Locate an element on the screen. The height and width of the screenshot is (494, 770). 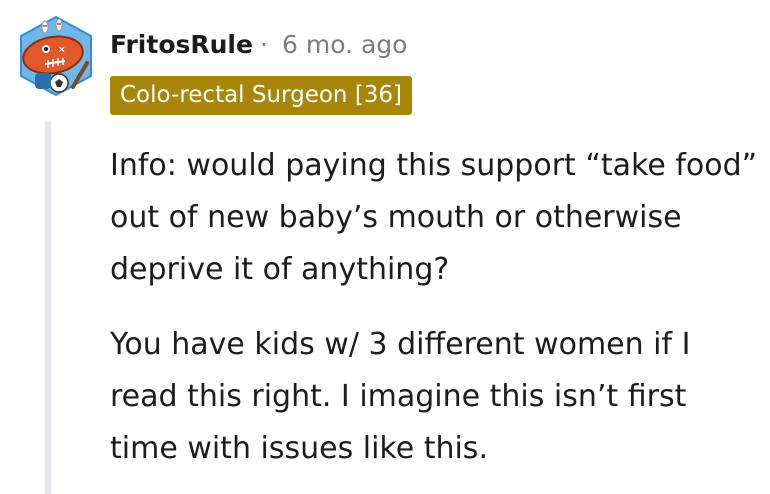
thread-collapse-line is located at coordinates (48, 308).